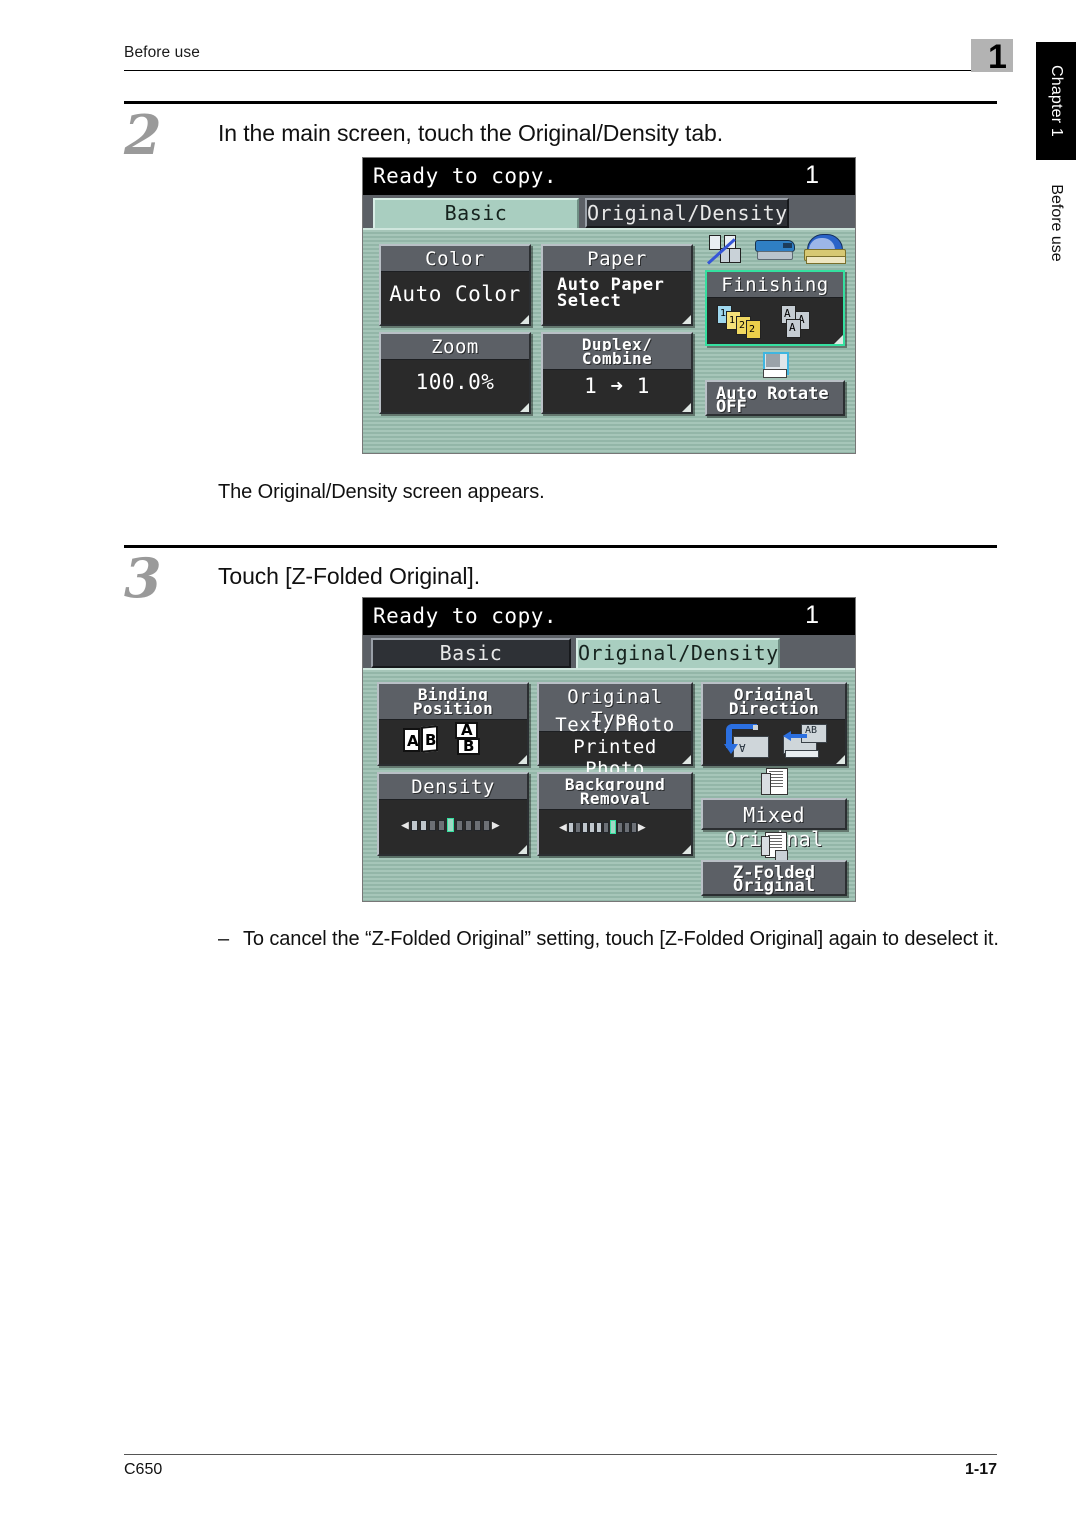  I want to click on screen2-tab-basic: Basic, so click(471, 653).